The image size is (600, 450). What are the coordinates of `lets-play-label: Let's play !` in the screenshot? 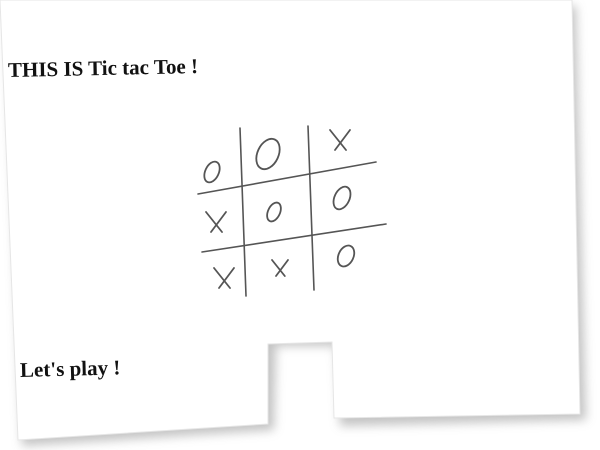 It's located at (70, 368).